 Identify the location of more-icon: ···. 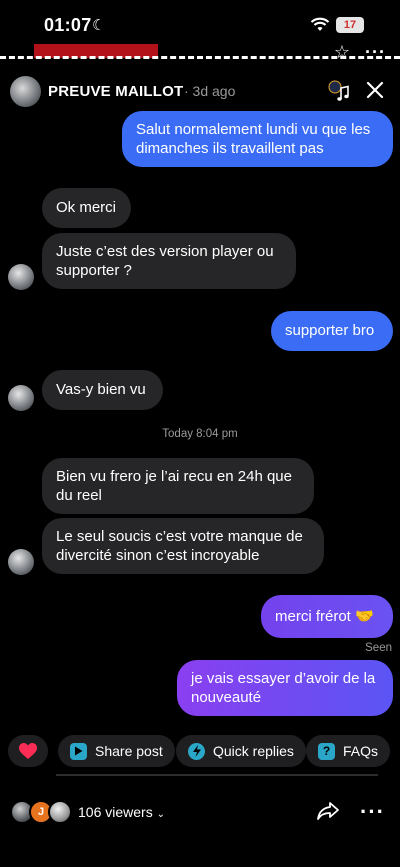
(375, 53).